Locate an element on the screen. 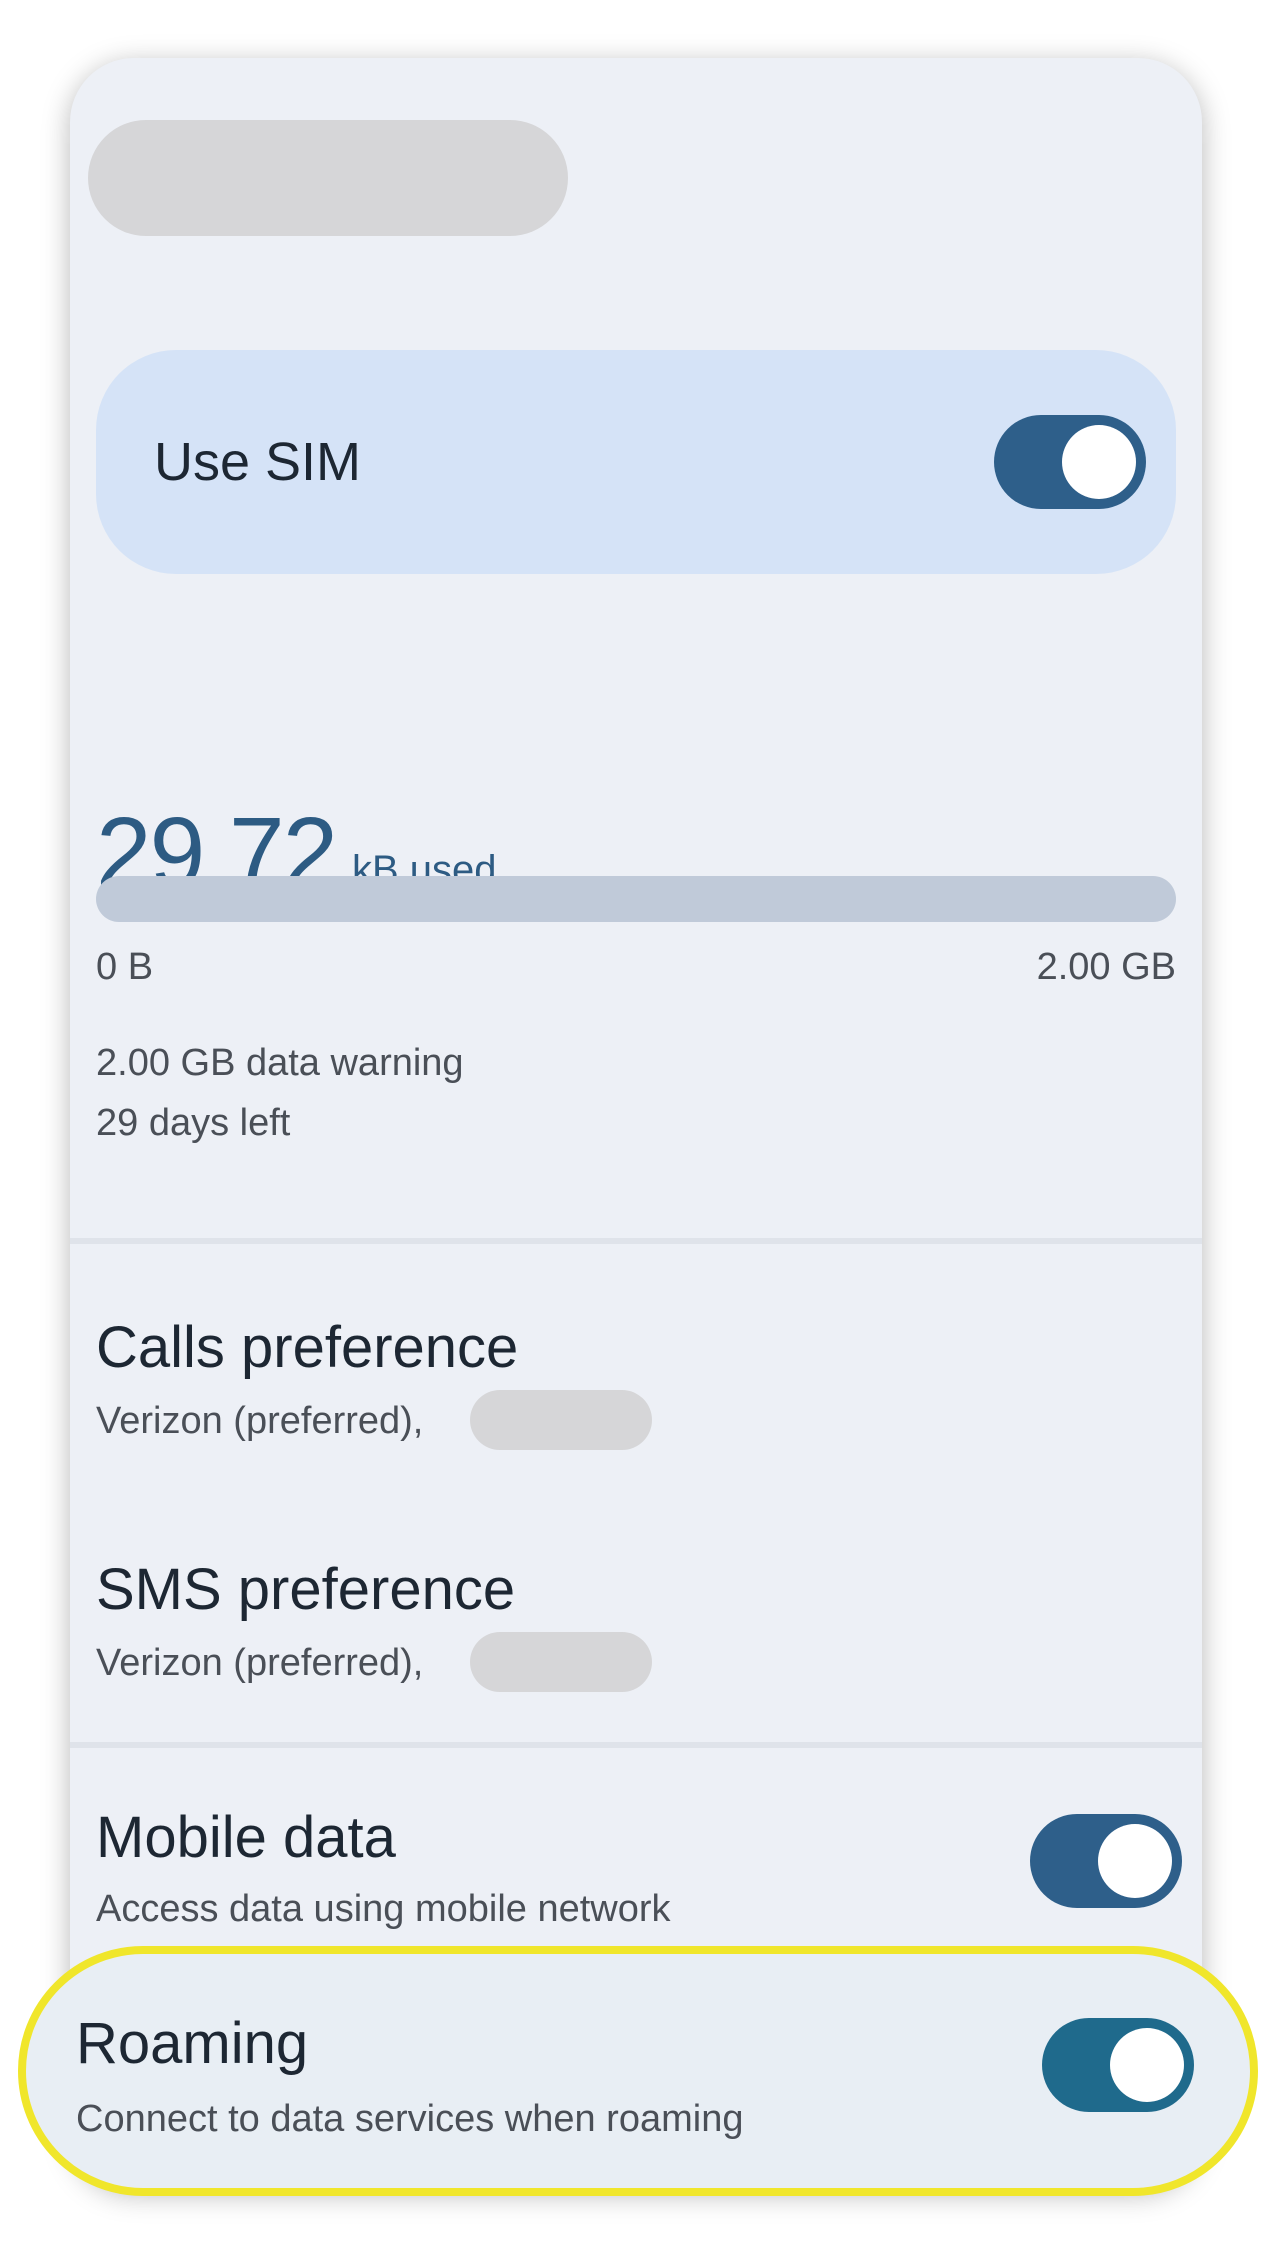 The height and width of the screenshot is (2264, 1284). calls-preference-title: Calls preference is located at coordinates (307, 1347).